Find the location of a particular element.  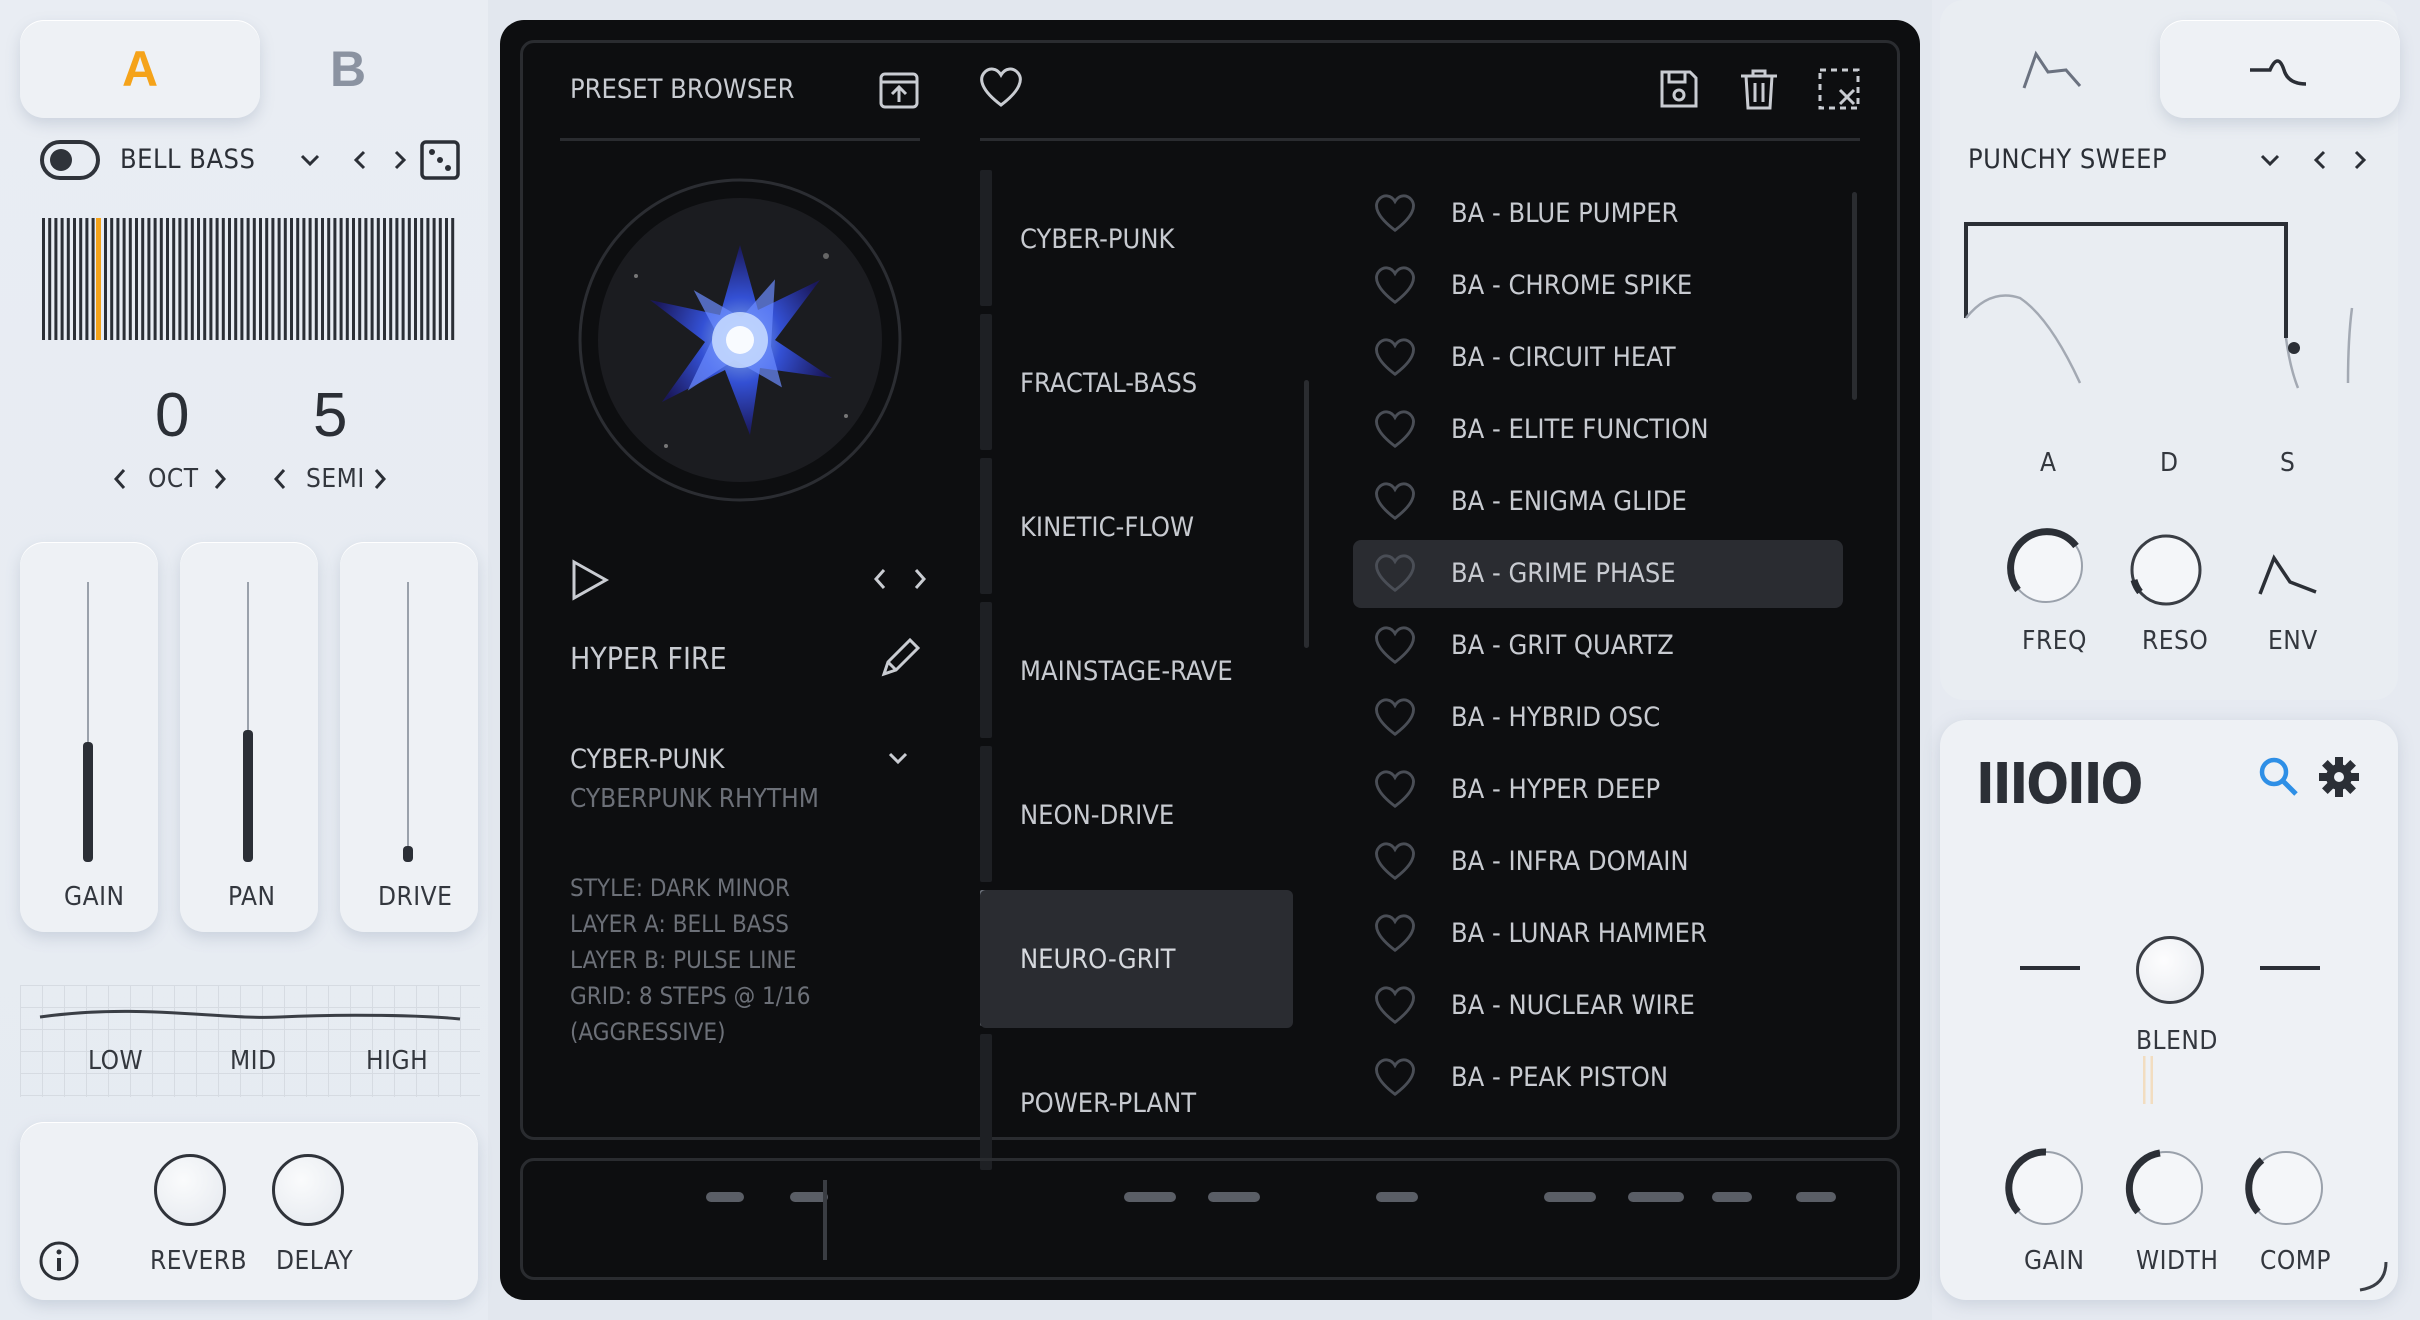

gain-knob-label: GAIN is located at coordinates (2054, 1261).